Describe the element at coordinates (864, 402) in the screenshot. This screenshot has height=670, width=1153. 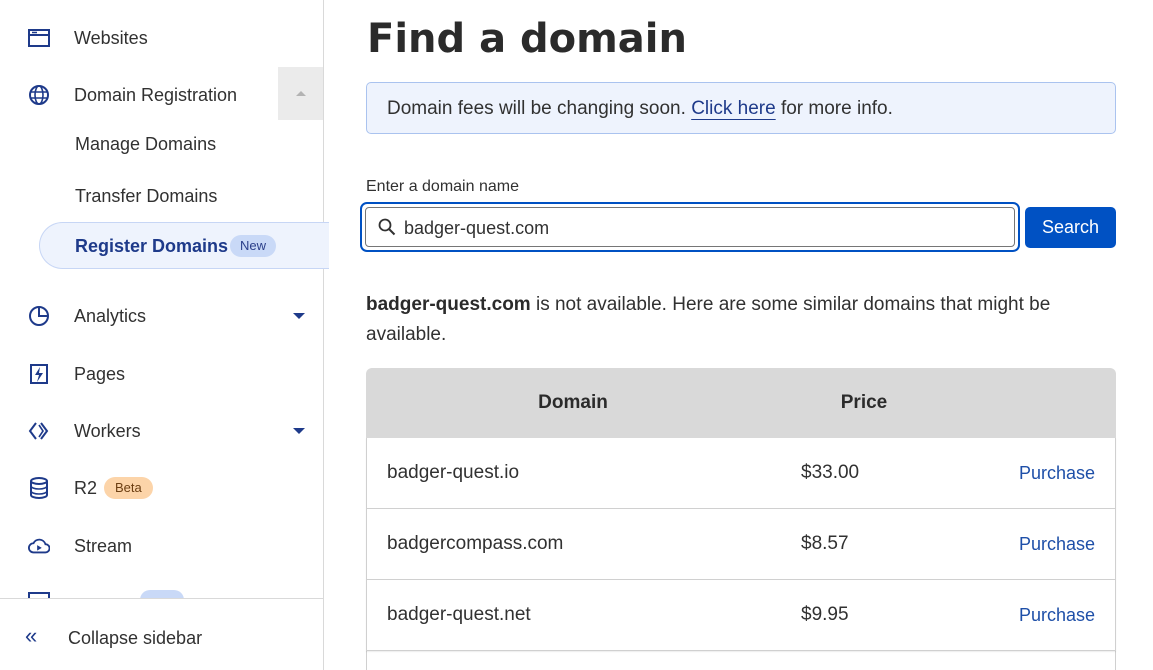
I see `column-header-price: Price` at that location.